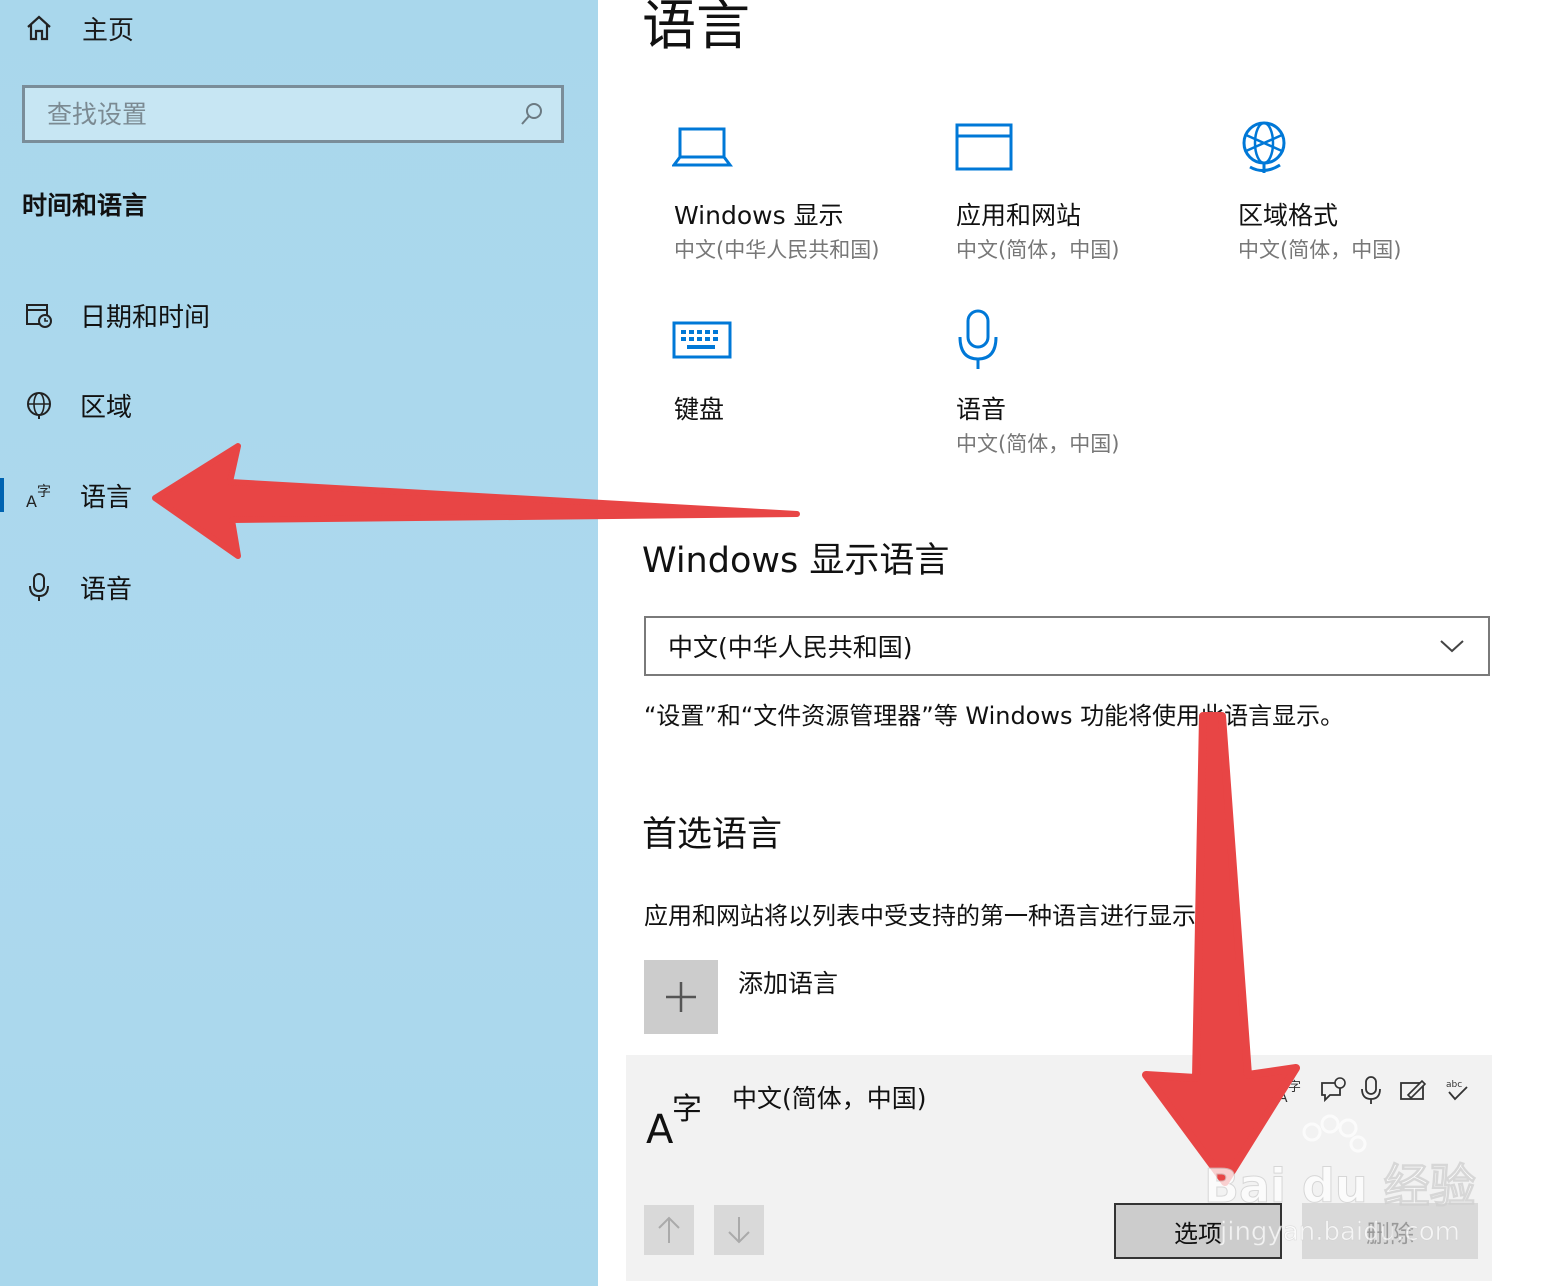 Image resolution: width=1568 pixels, height=1286 pixels. I want to click on home-icon, so click(39, 28).